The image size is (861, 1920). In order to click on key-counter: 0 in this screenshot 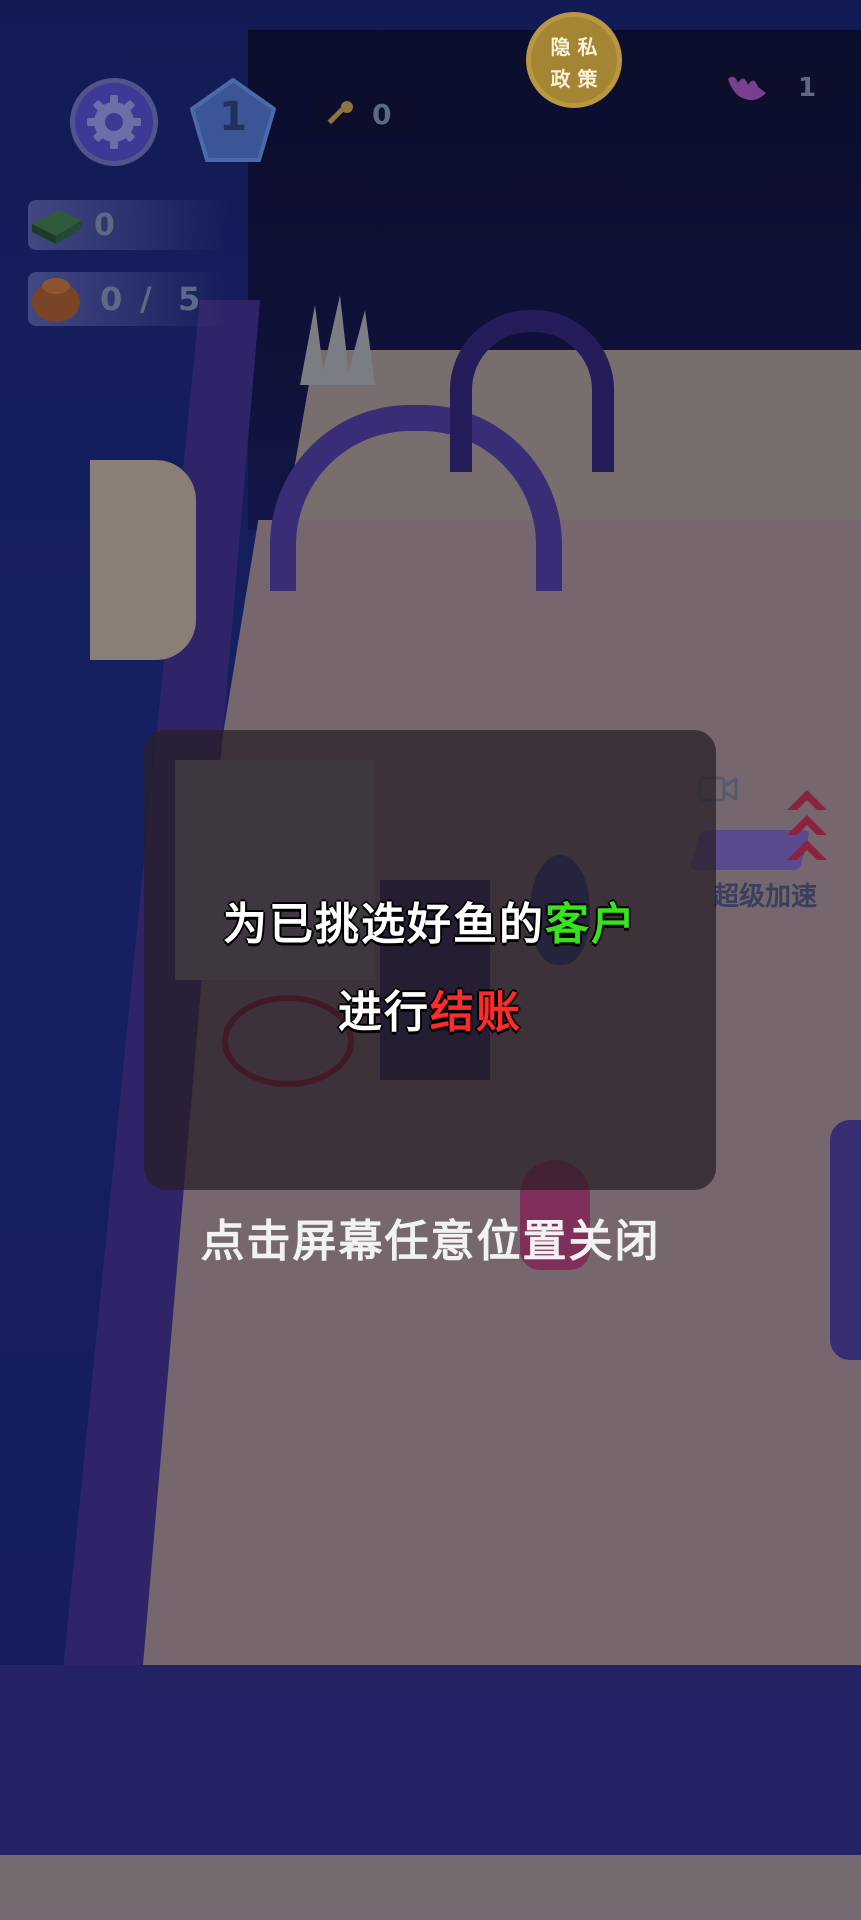, I will do `click(364, 115)`.